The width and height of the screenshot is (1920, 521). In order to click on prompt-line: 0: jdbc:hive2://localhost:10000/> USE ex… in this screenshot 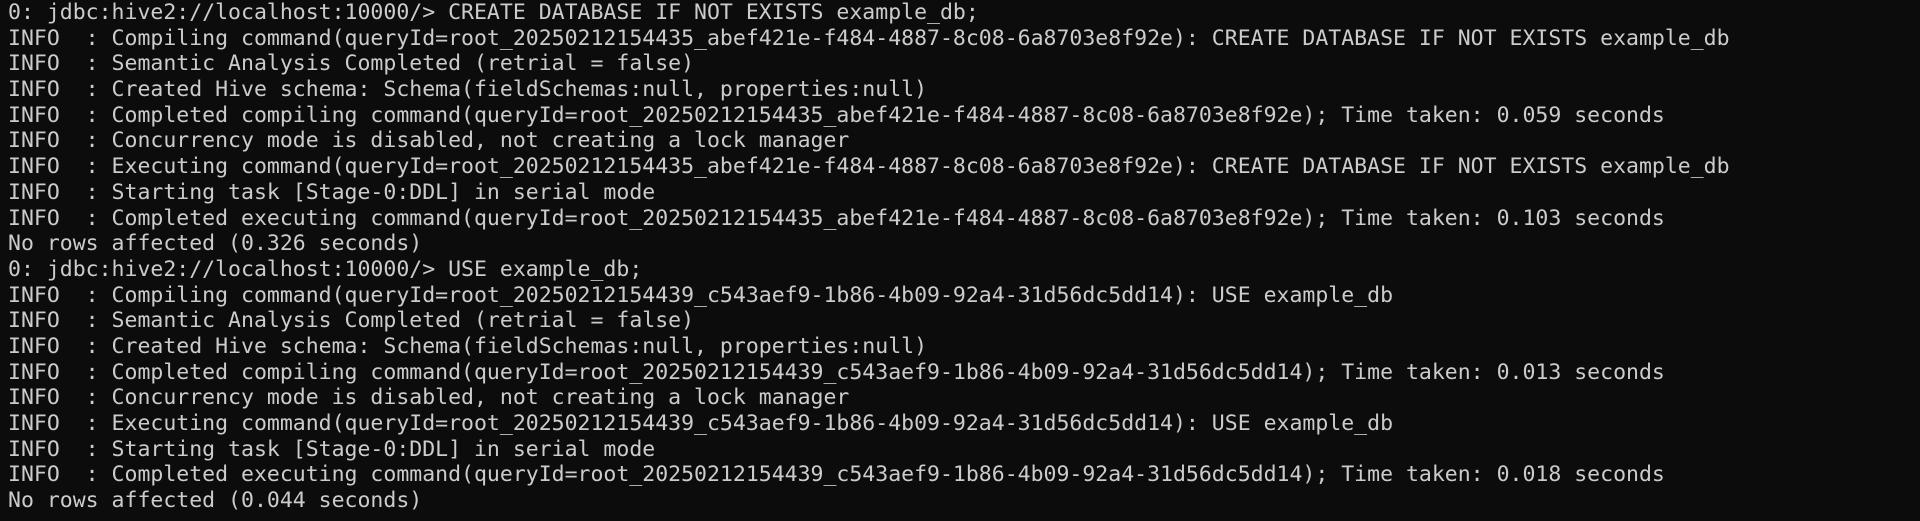, I will do `click(325, 269)`.